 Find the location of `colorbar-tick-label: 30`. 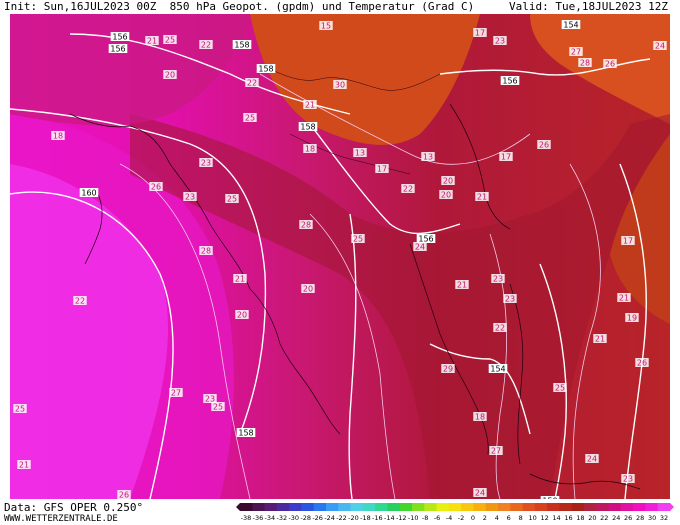

colorbar-tick-label: 30 is located at coordinates (652, 518).